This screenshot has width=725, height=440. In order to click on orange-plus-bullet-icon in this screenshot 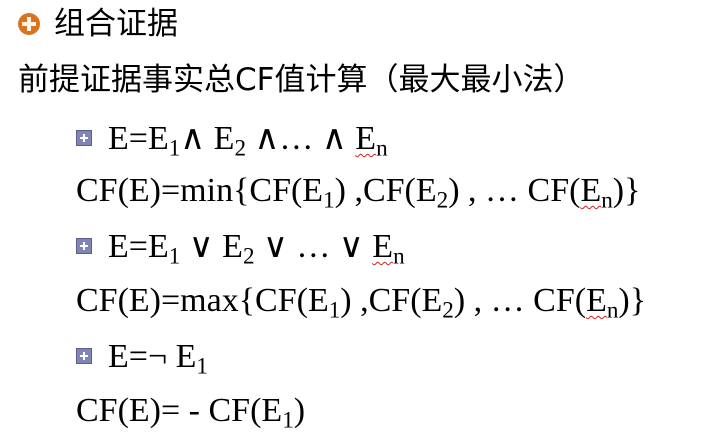, I will do `click(29, 23)`.